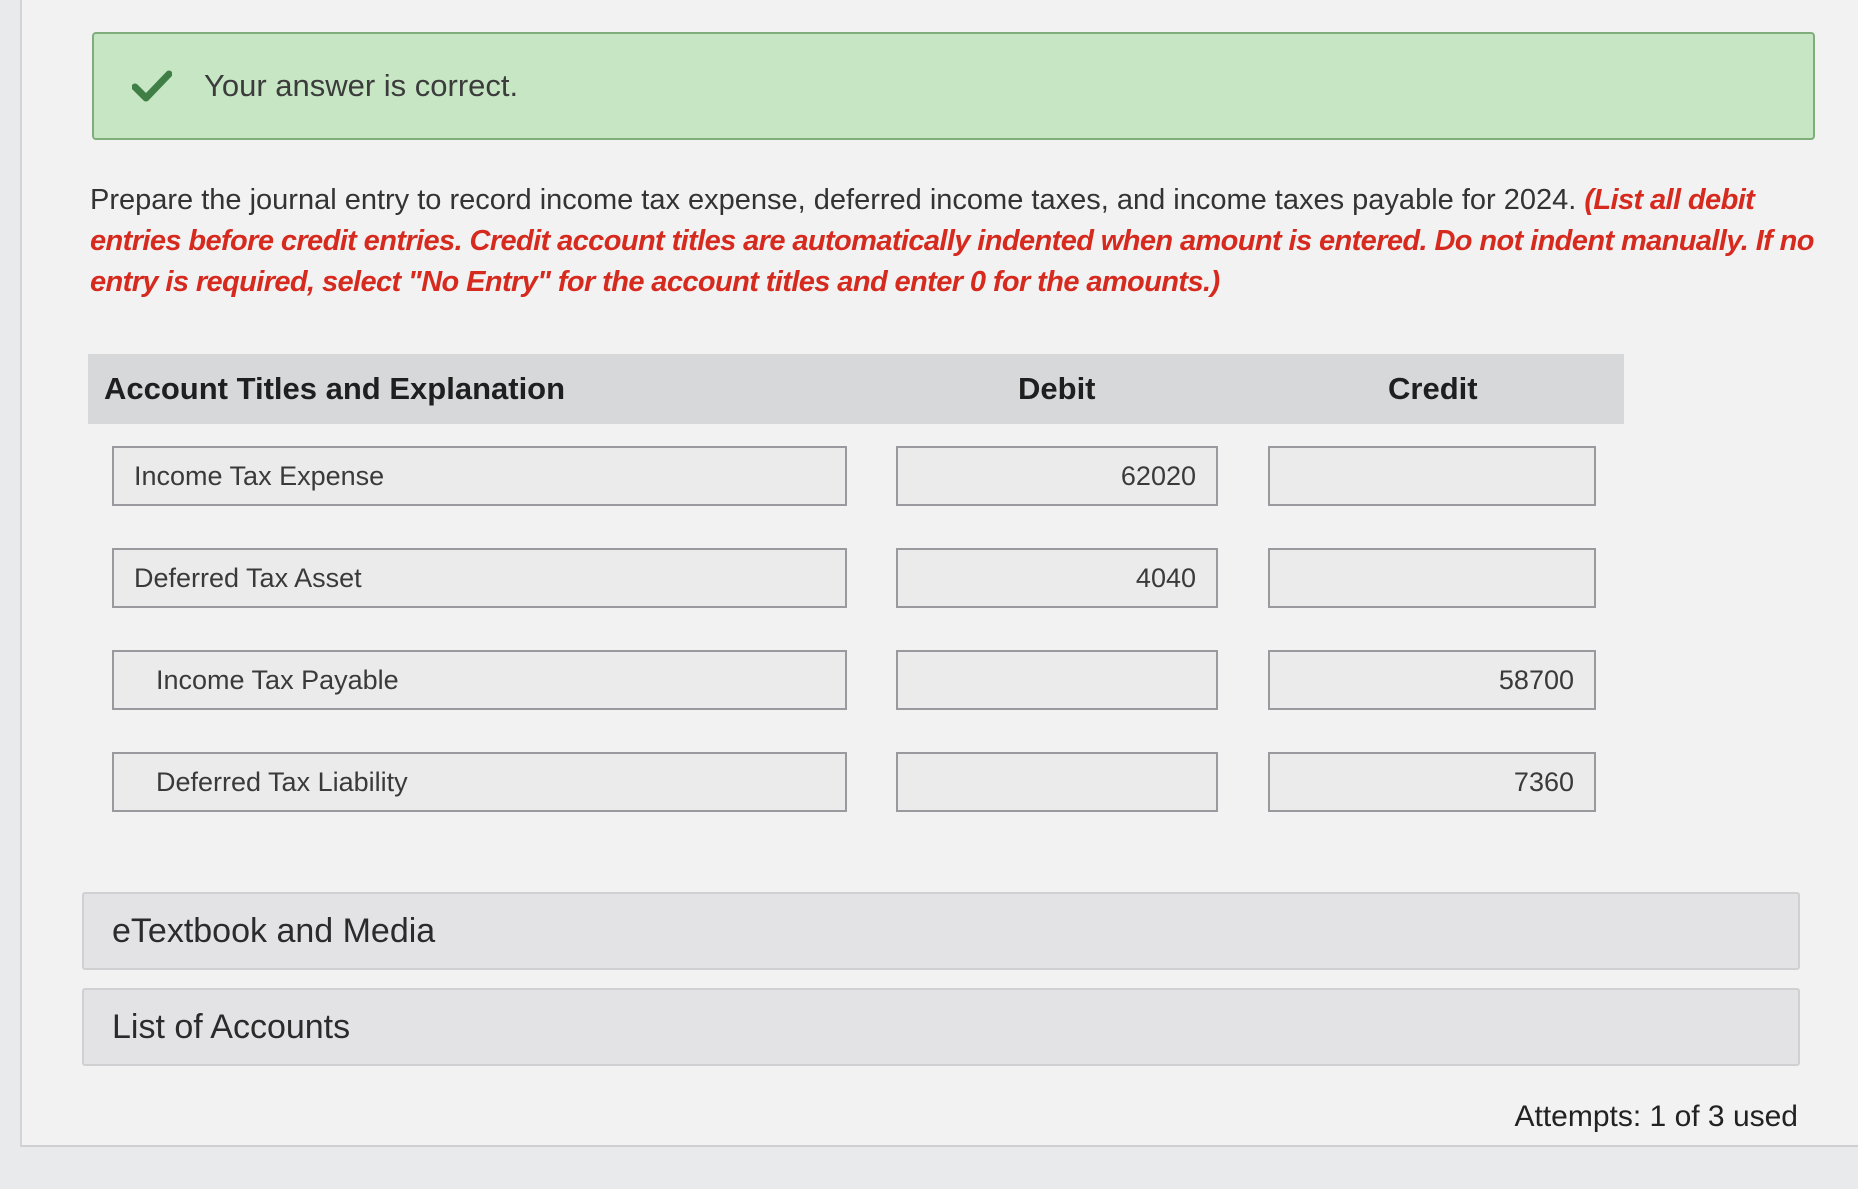 The image size is (1858, 1189). I want to click on journal-row: Income Tax Expense 62020, so click(929, 477).